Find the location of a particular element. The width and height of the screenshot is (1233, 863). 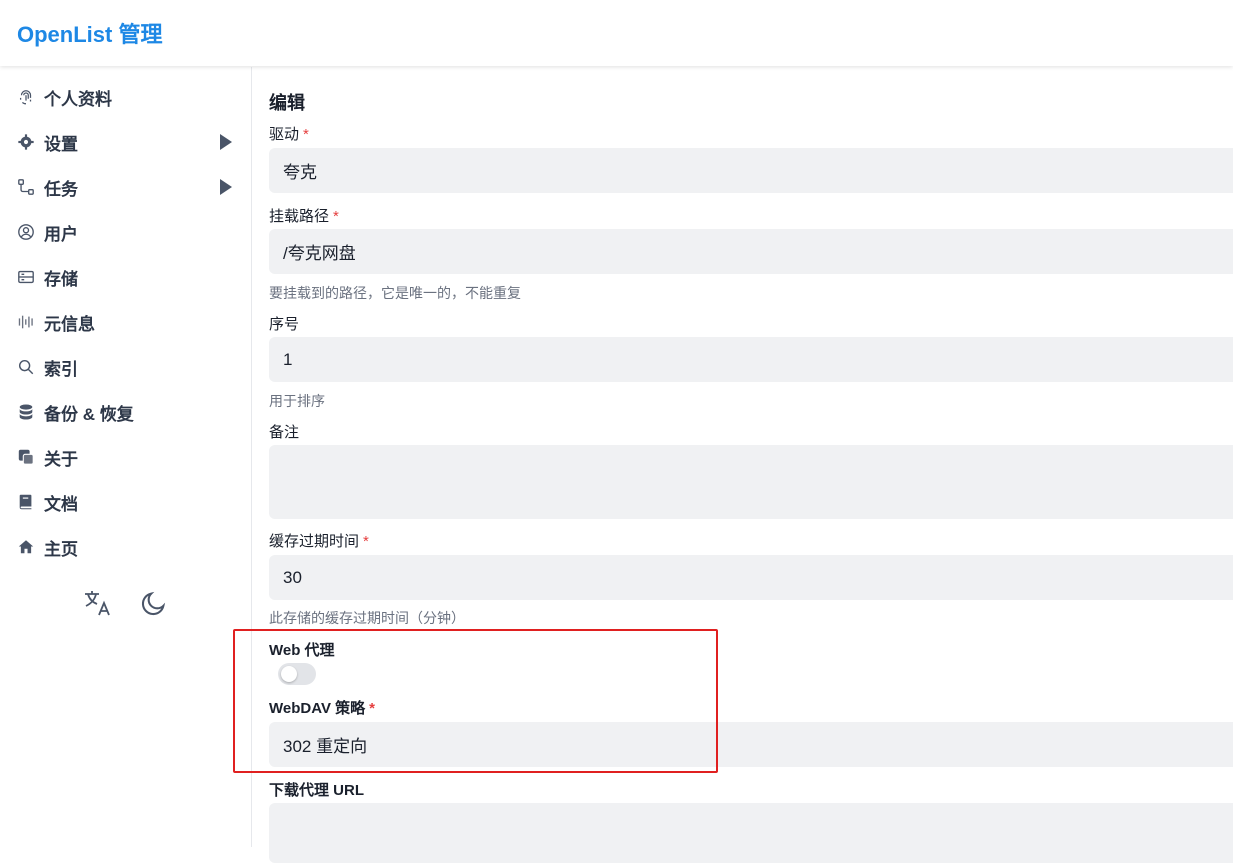

sidebar-item-label: 设置 is located at coordinates (61, 144).